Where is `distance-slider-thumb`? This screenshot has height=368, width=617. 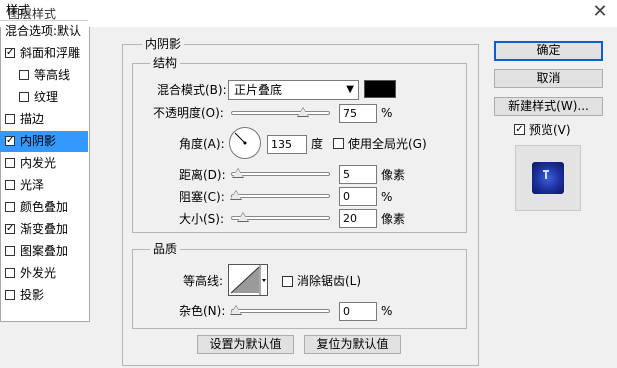 distance-slider-thumb is located at coordinates (237, 173).